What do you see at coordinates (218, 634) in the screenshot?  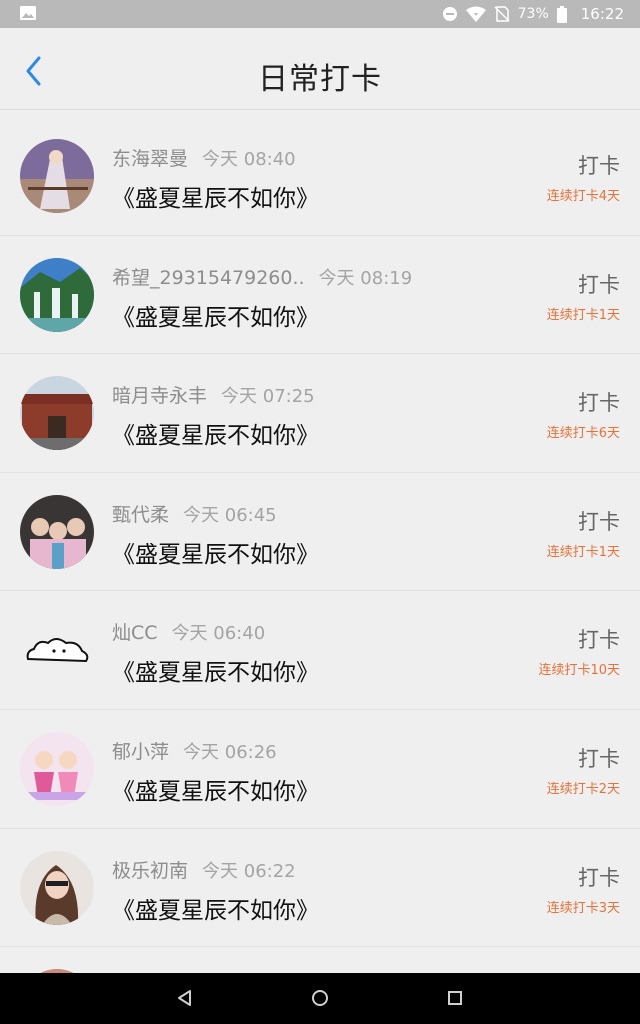 I see `post-time: 今天 06:40` at bounding box center [218, 634].